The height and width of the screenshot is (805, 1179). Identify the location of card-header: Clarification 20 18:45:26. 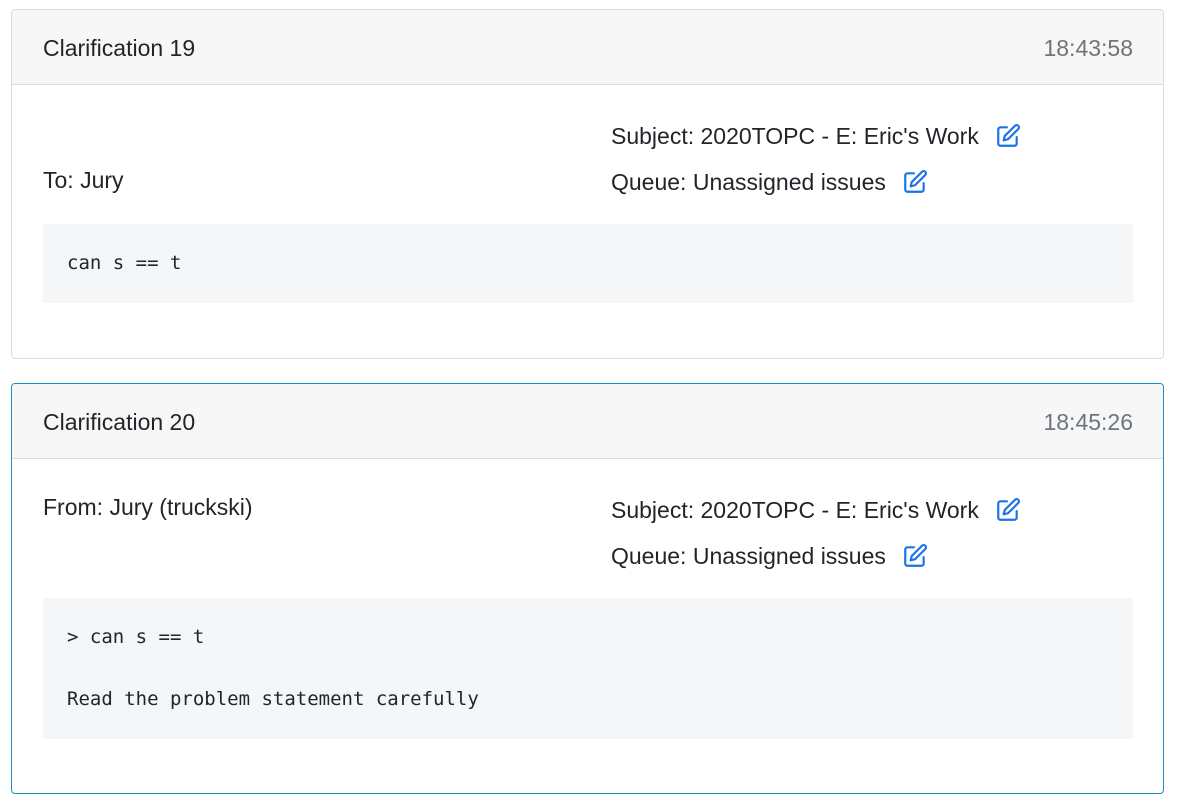
(587, 421).